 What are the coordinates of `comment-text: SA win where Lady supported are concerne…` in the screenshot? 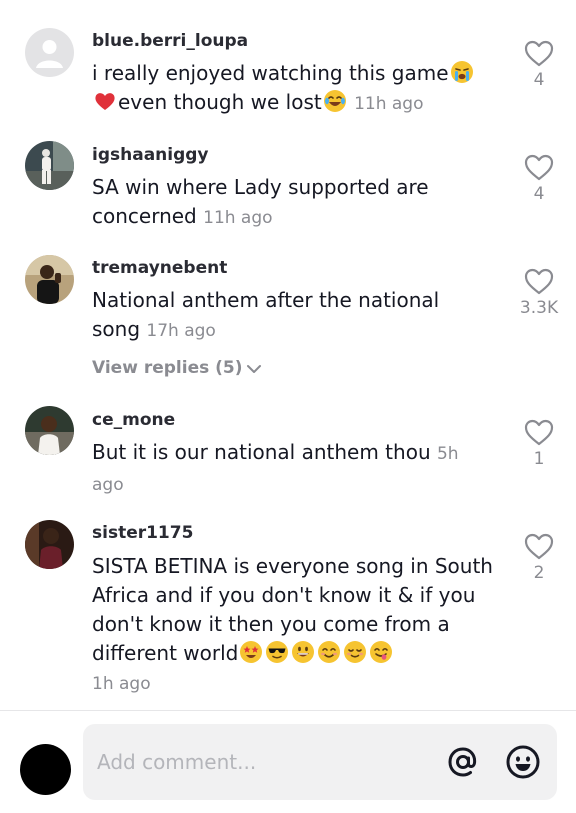 It's located at (282, 203).